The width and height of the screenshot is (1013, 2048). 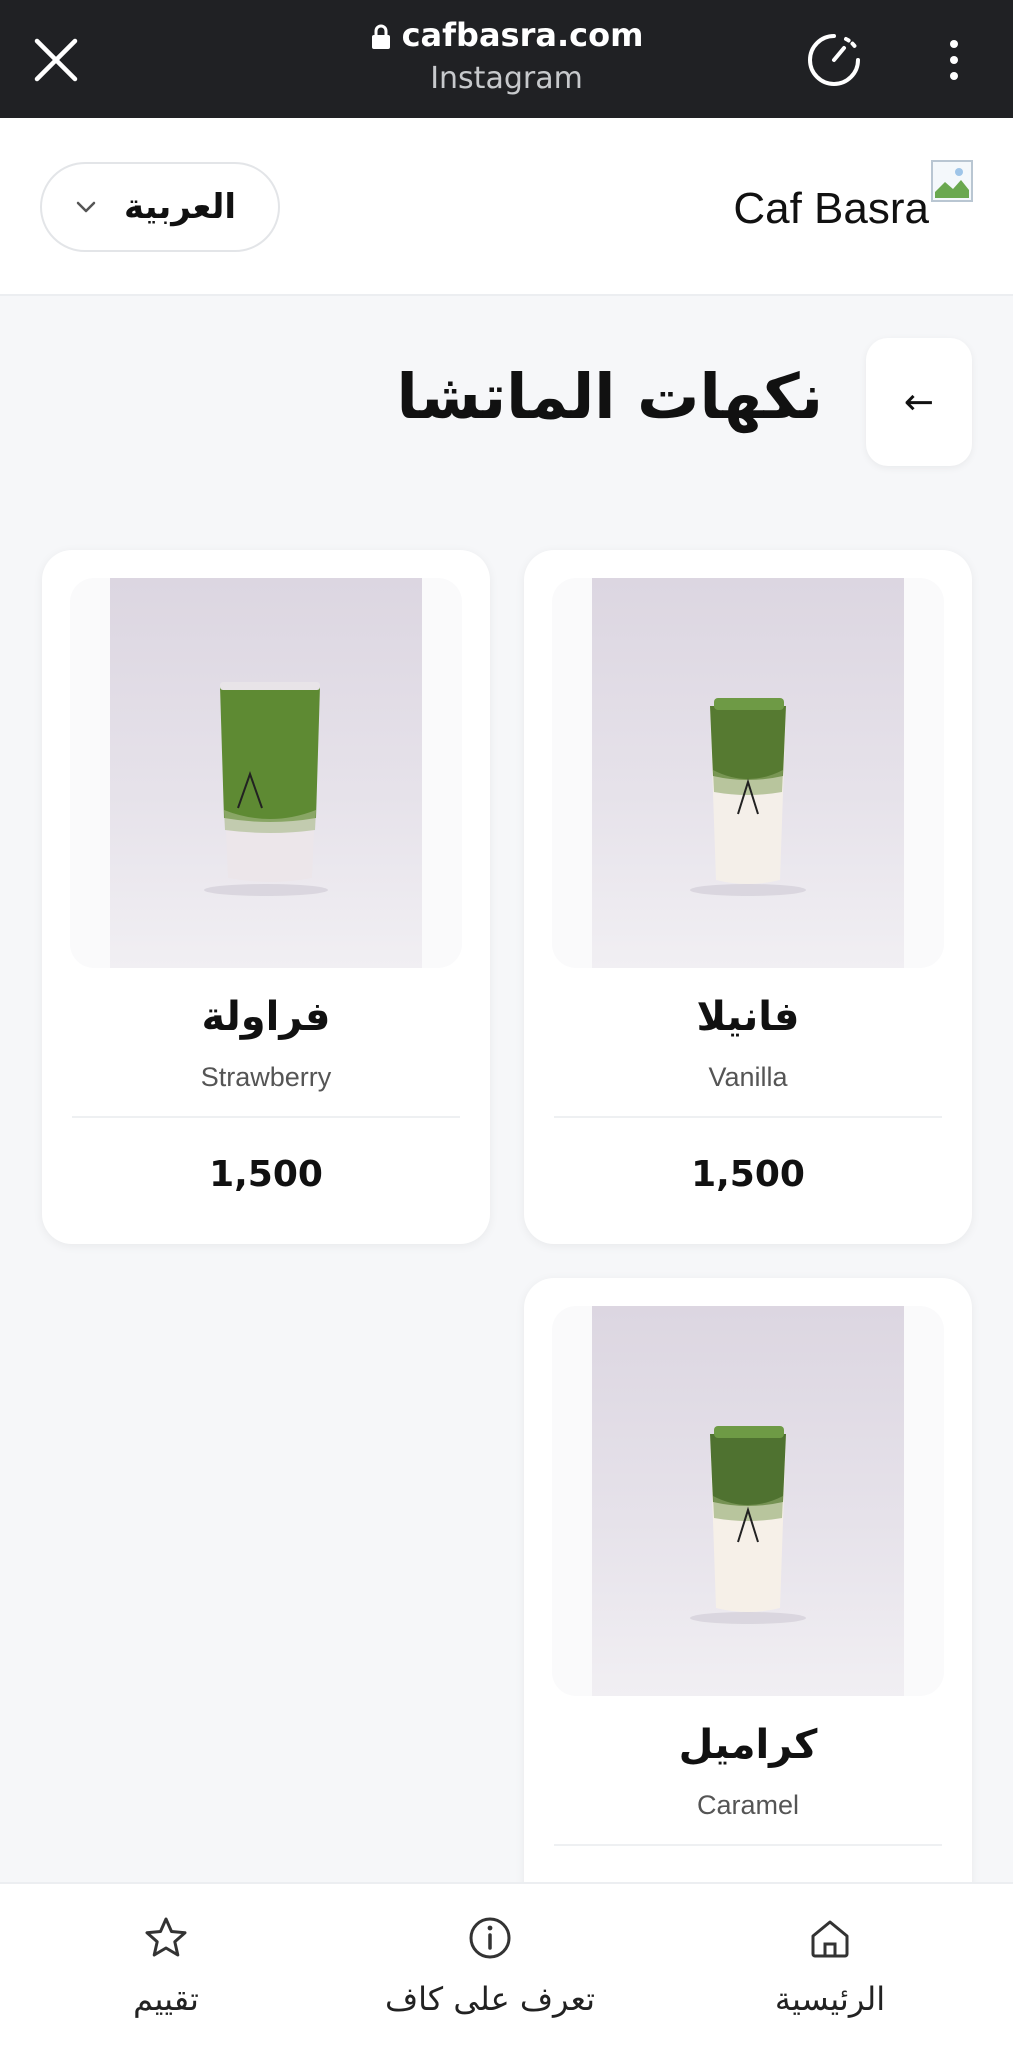 I want to click on product-card-vanilla: فانيلا Vanilla 1,500, so click(x=748, y=897).